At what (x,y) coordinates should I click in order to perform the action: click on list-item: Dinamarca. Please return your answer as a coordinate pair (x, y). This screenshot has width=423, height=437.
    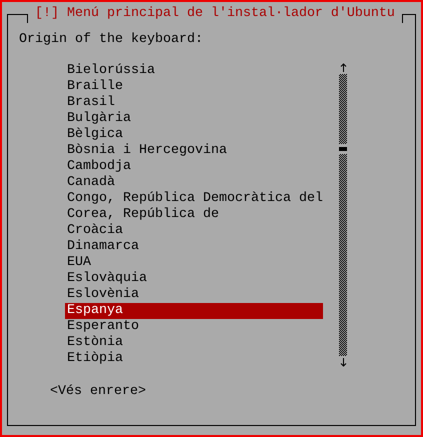
    Looking at the image, I should click on (194, 247).